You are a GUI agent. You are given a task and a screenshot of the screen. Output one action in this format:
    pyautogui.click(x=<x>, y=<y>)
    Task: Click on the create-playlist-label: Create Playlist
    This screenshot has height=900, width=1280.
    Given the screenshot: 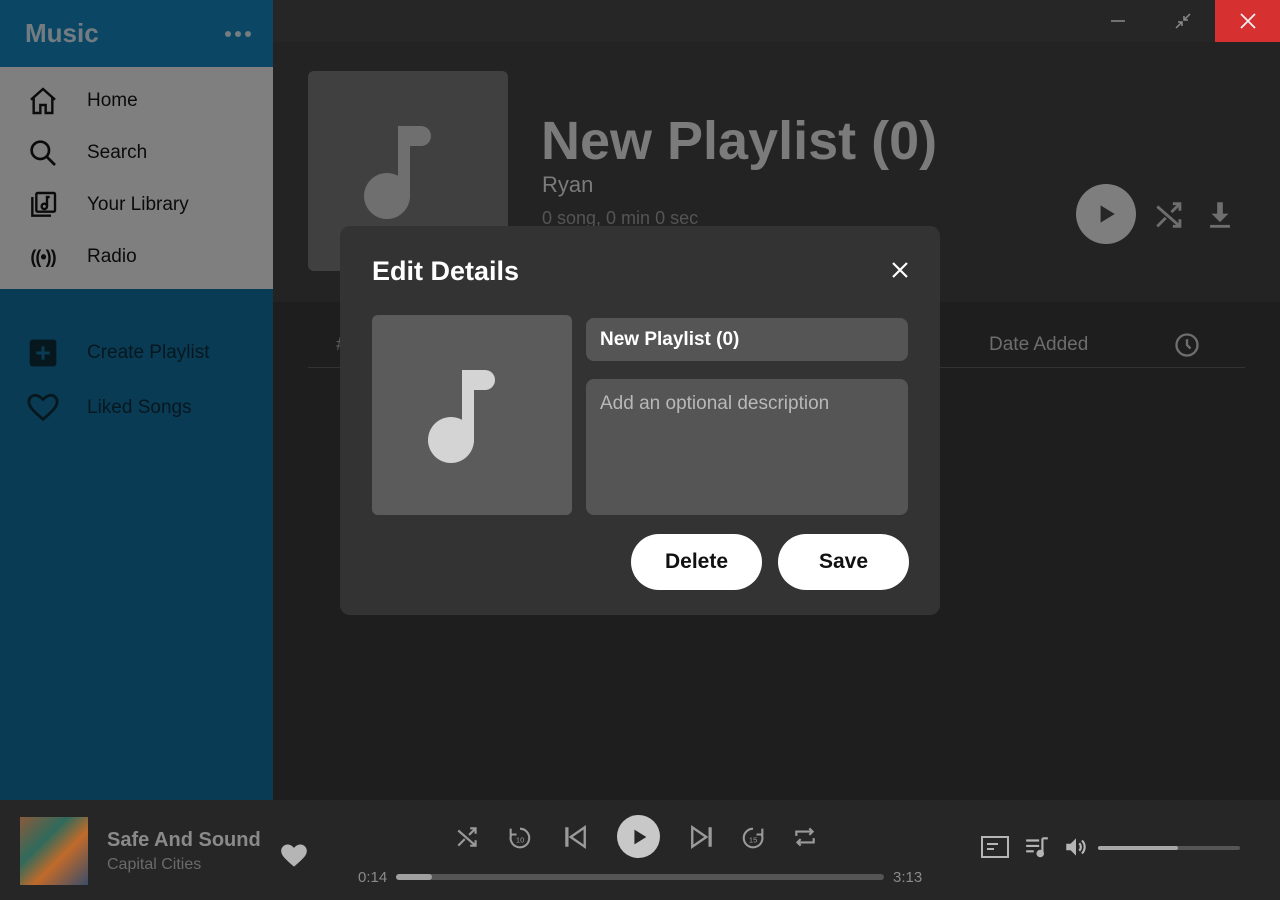 What is the action you would take?
    pyautogui.click(x=148, y=352)
    